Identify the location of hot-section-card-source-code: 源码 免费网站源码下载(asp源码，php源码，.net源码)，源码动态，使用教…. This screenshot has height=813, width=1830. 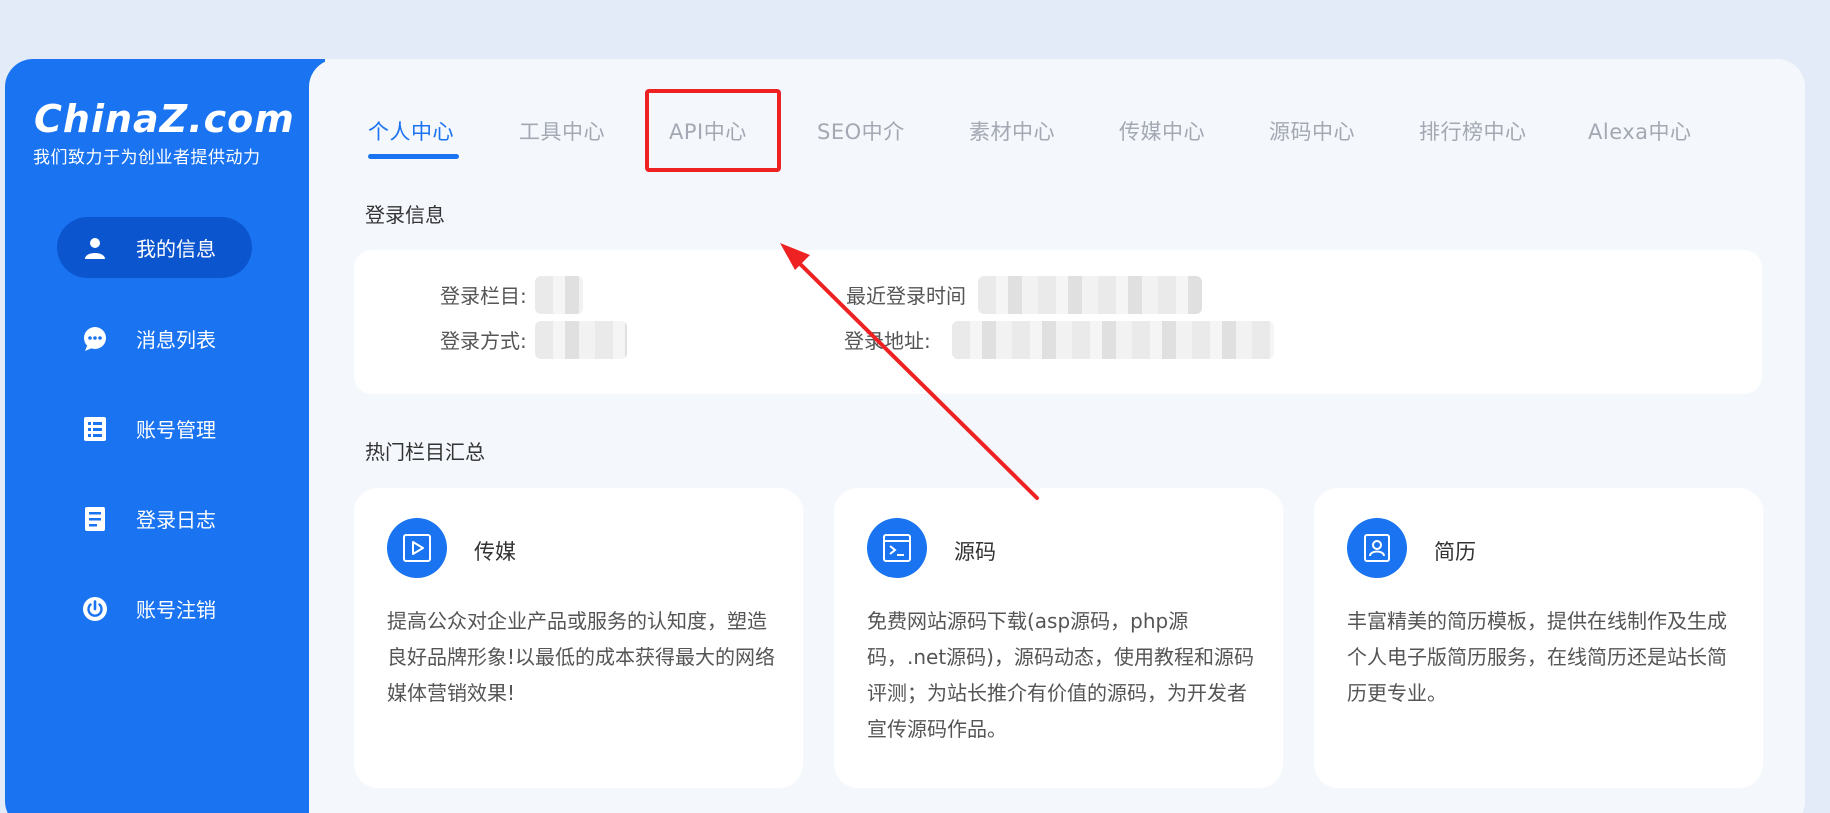
(1058, 638).